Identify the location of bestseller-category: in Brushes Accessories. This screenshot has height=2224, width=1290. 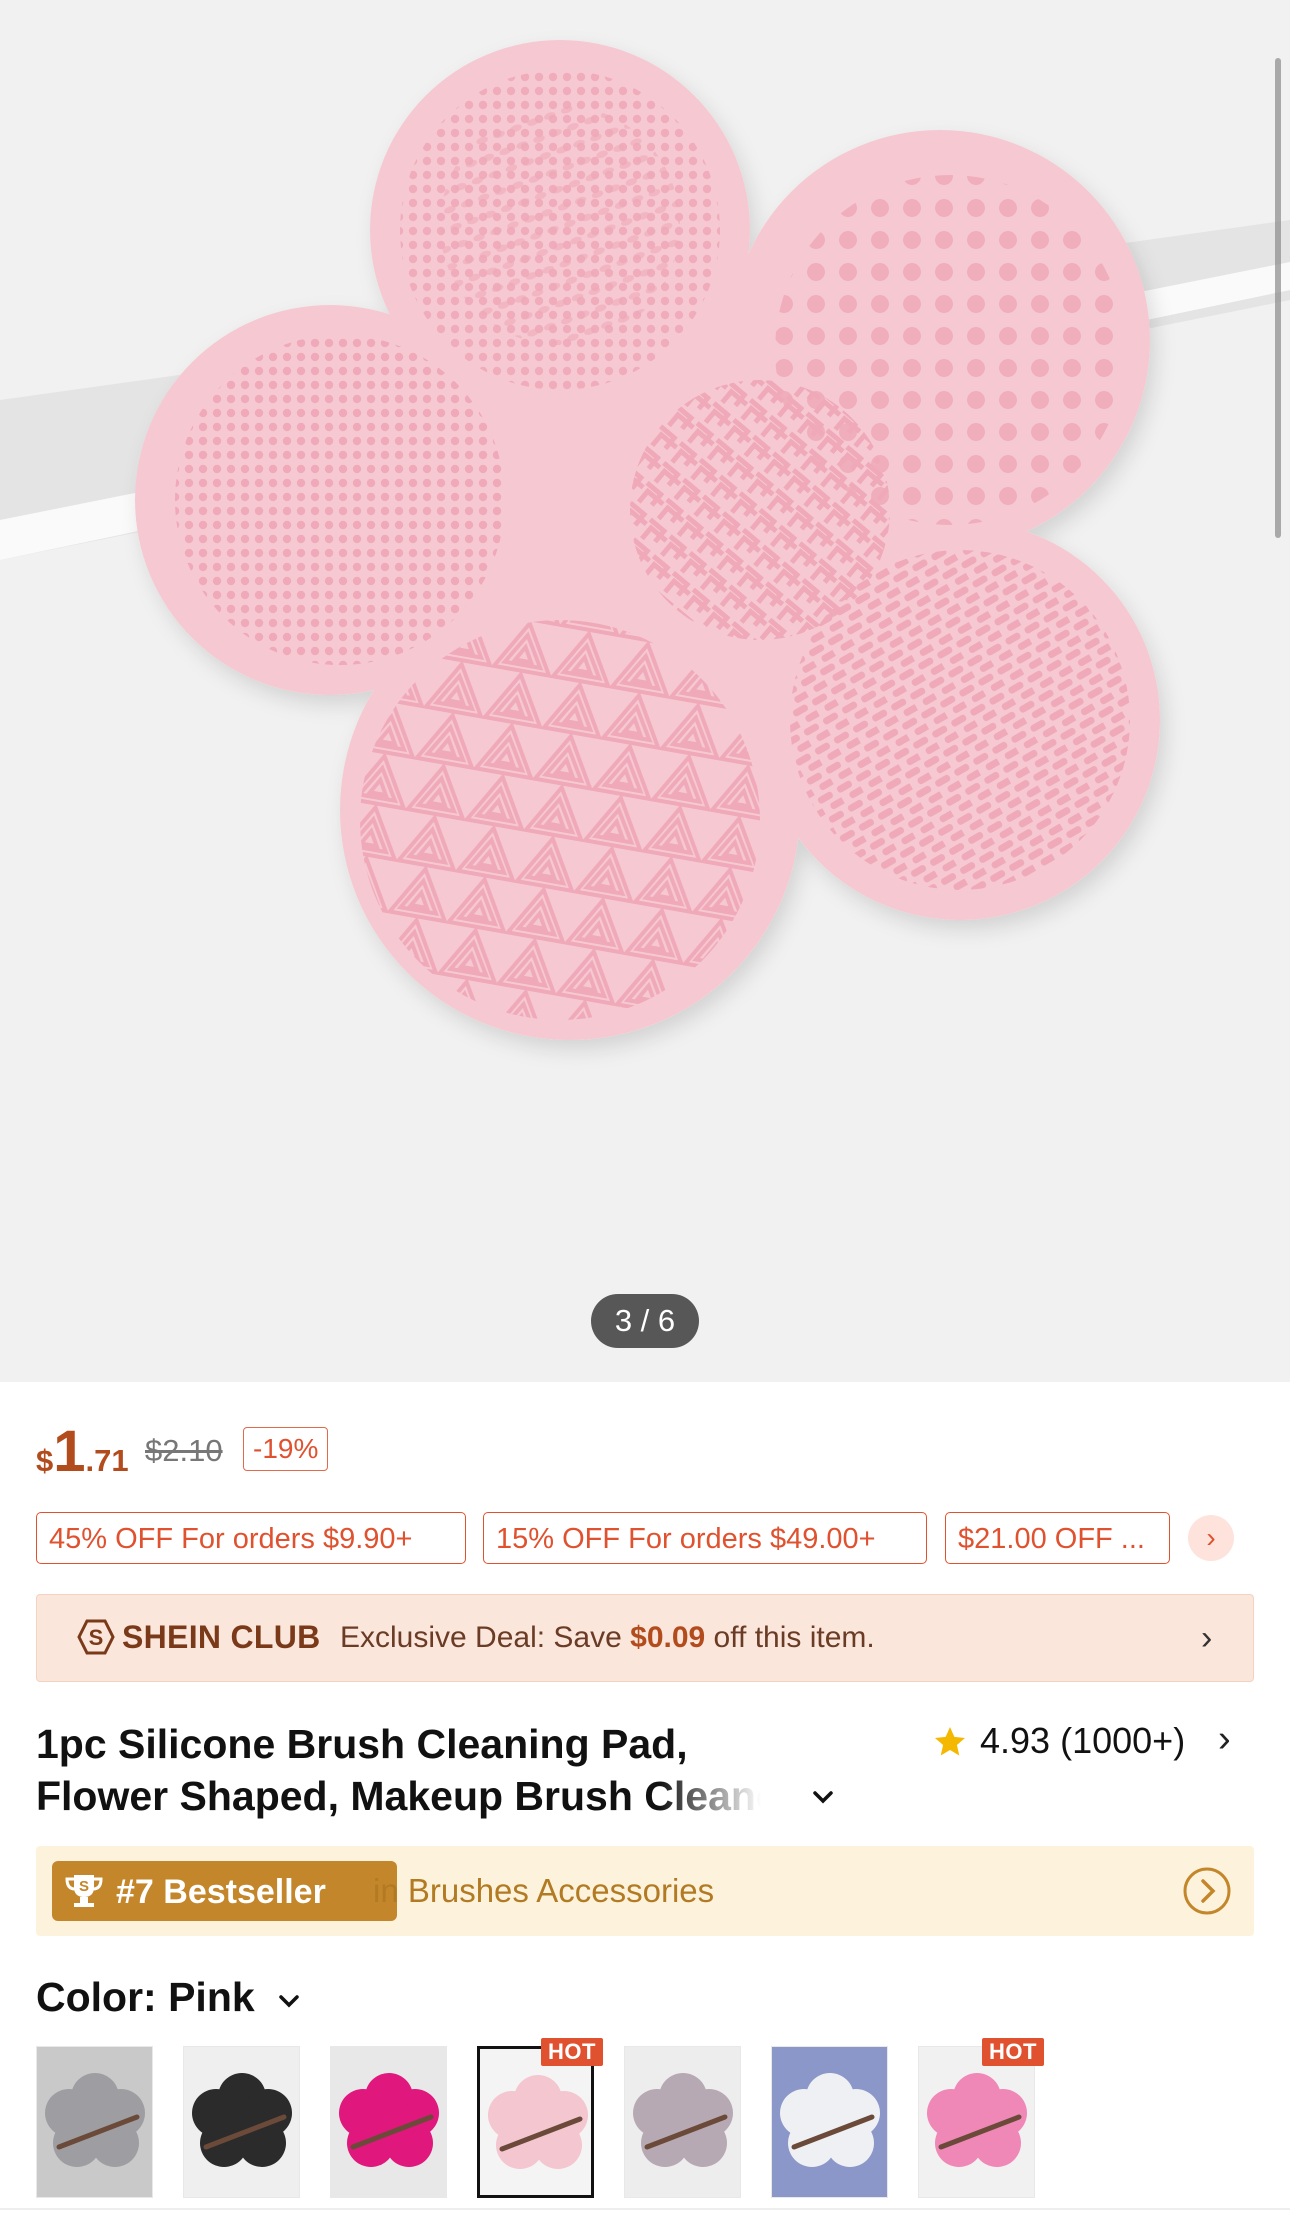
(544, 1890).